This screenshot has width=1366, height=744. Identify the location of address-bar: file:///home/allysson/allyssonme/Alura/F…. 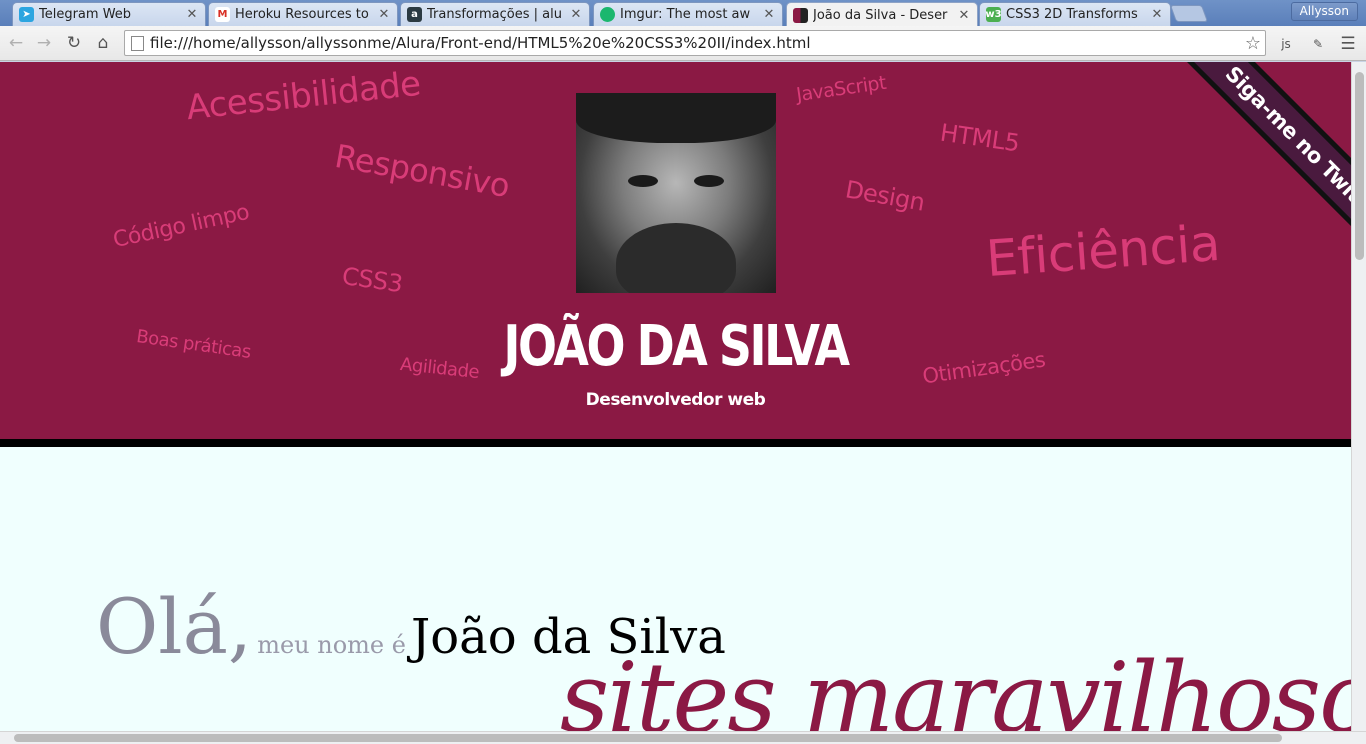
(695, 43).